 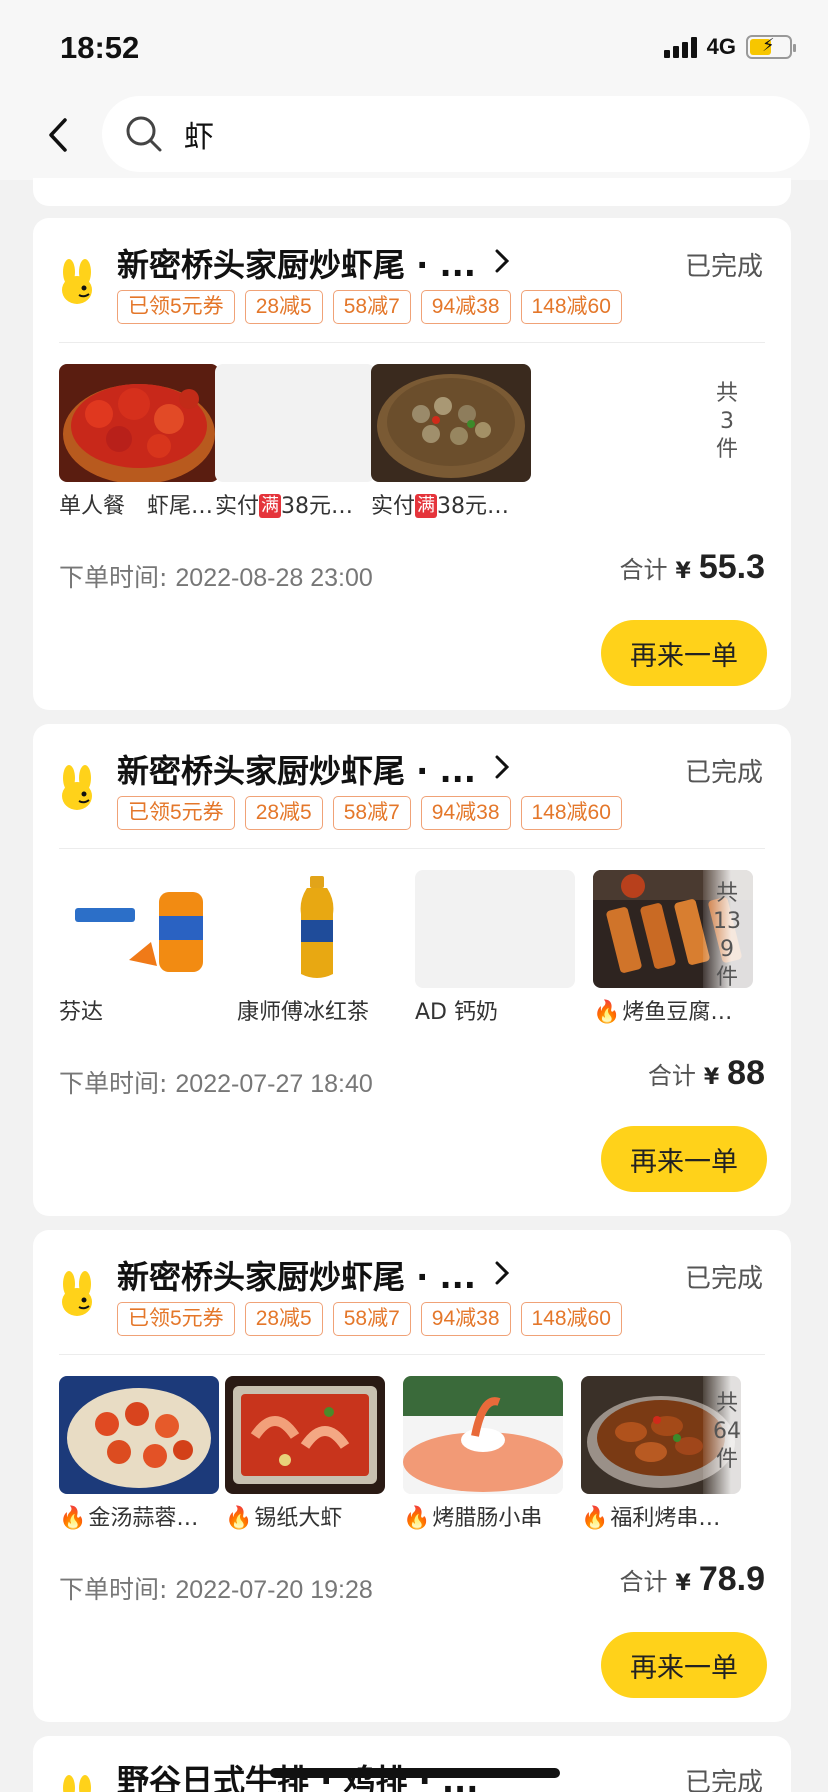 I want to click on item-tile: AD 钙奶, so click(x=496, y=948).